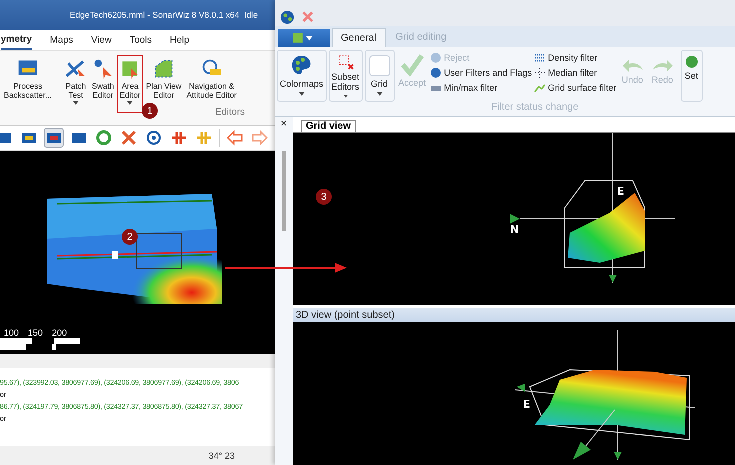 Image resolution: width=735 pixels, height=465 pixels. What do you see at coordinates (221, 455) in the screenshot?
I see `status-text: 34° 23` at bounding box center [221, 455].